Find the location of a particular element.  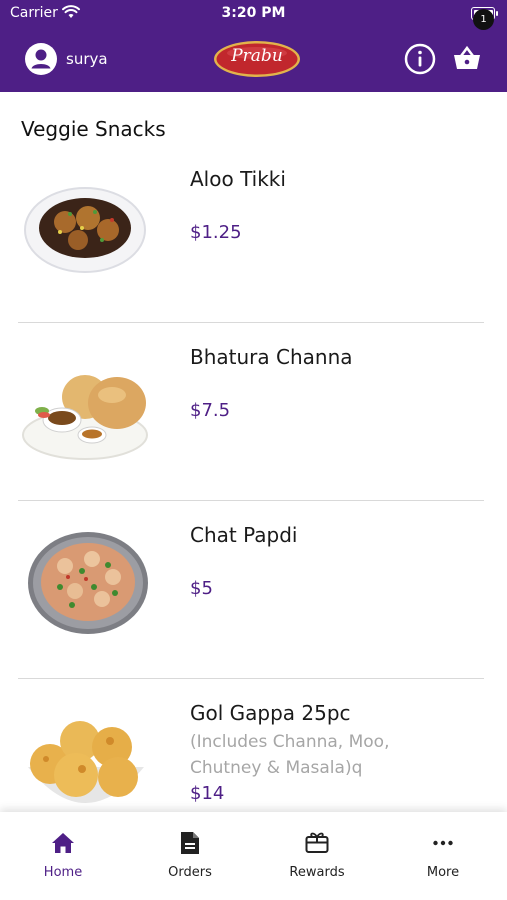

status-bar: Carrier 3:20 PM is located at coordinates (253, 14).